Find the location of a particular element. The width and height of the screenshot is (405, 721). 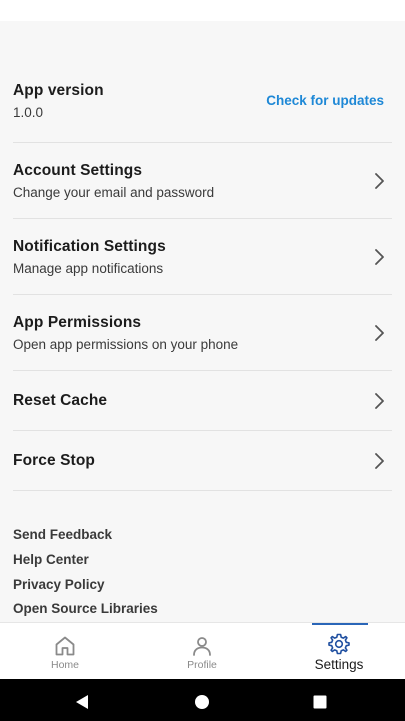

open-source-libraries-link: Open Source Libraries is located at coordinates (85, 608).